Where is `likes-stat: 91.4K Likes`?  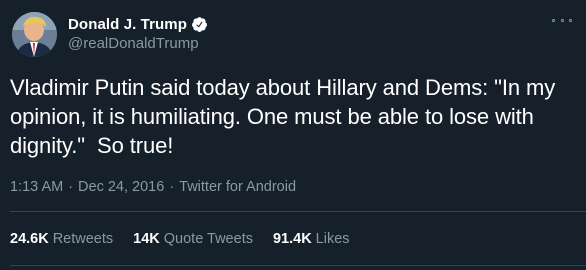 likes-stat: 91.4K Likes is located at coordinates (311, 239).